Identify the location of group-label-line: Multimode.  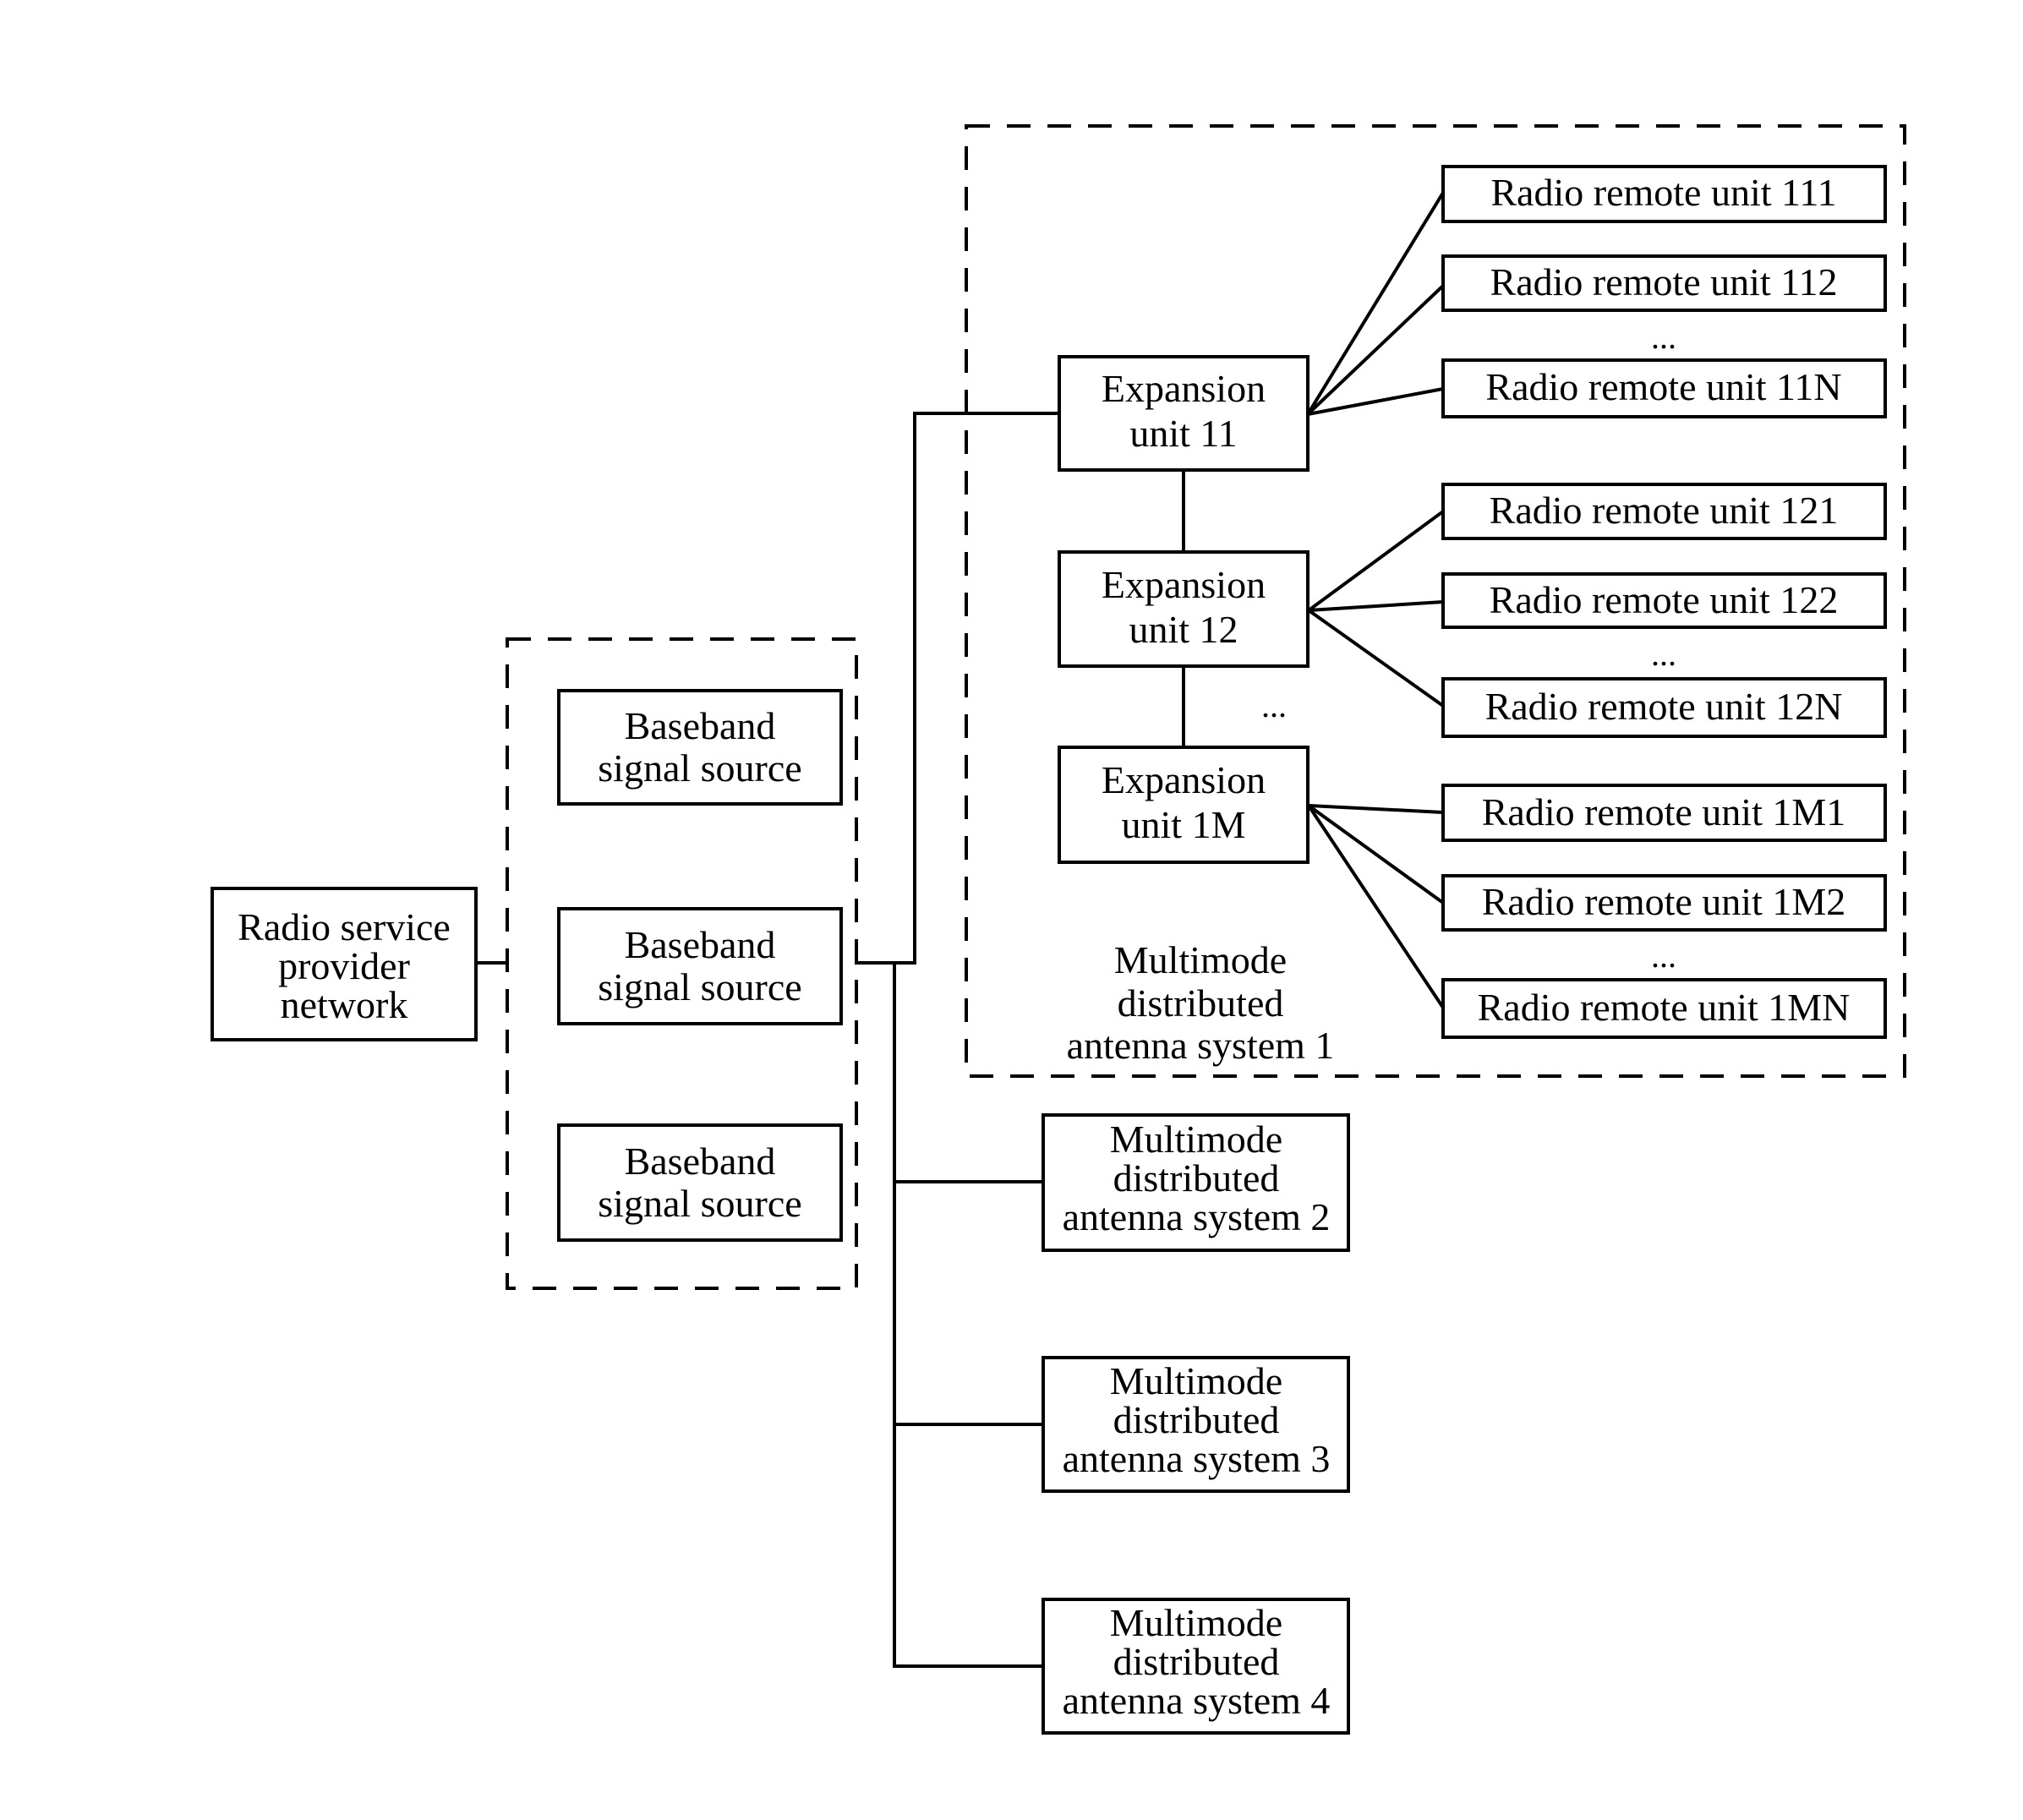
(1200, 959).